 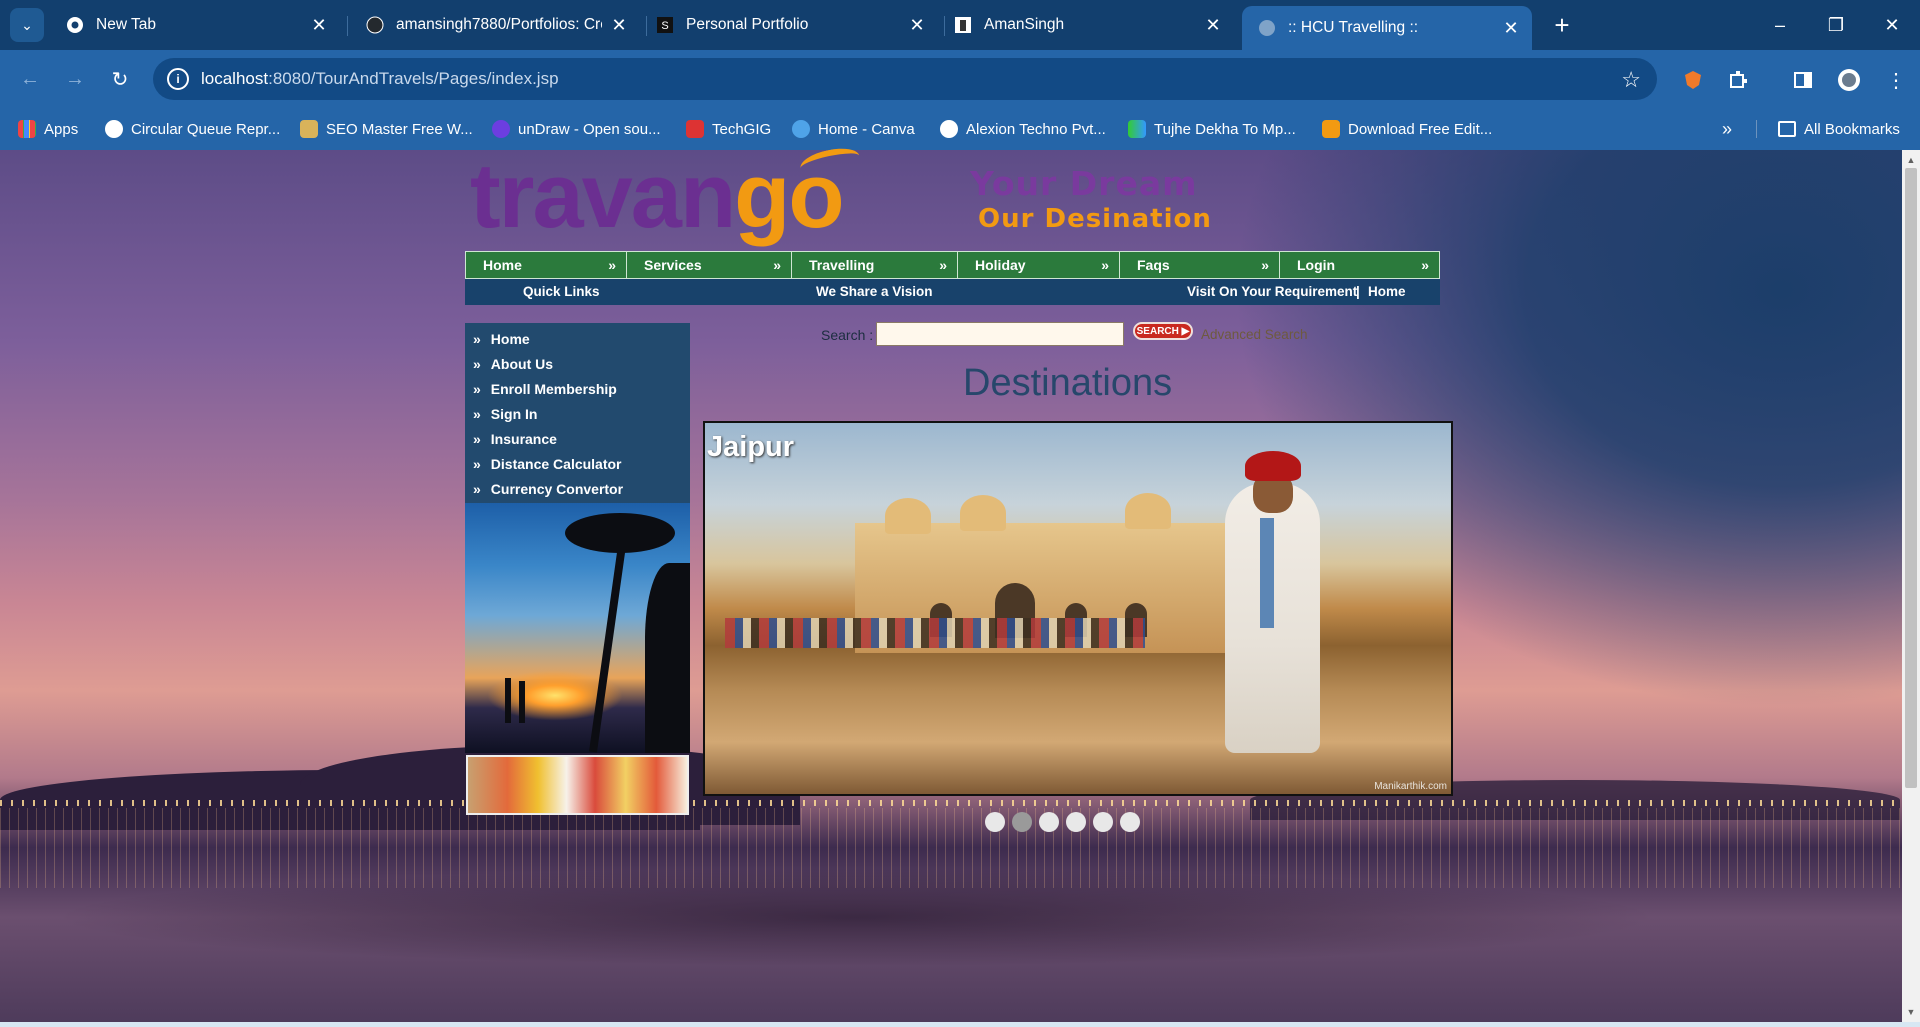 I want to click on all-bookmarks-button: All Bookmarks, so click(x=1839, y=129).